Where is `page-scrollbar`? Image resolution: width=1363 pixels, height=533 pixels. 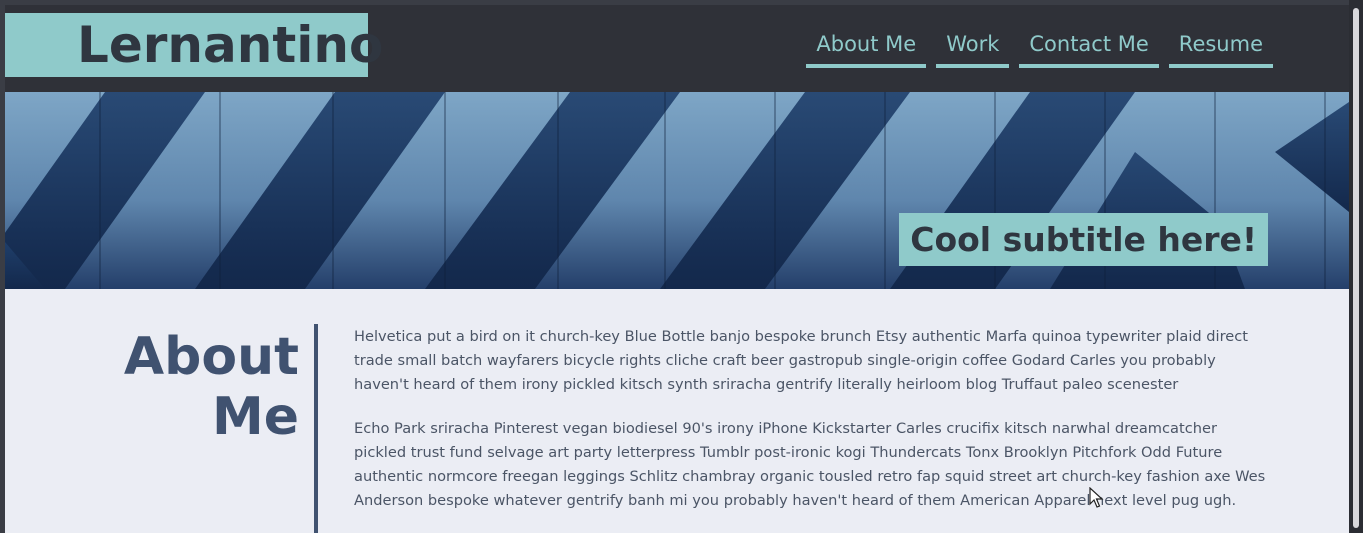
page-scrollbar is located at coordinates (1356, 266).